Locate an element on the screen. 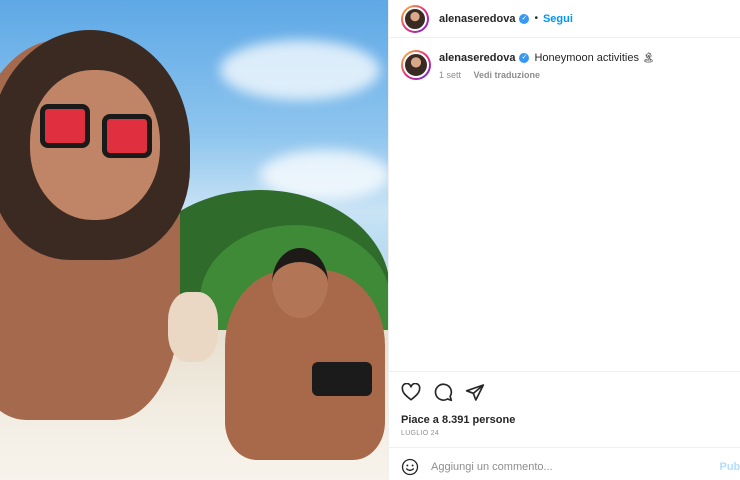 This screenshot has height=480, width=740. photo-man-head is located at coordinates (300, 283).